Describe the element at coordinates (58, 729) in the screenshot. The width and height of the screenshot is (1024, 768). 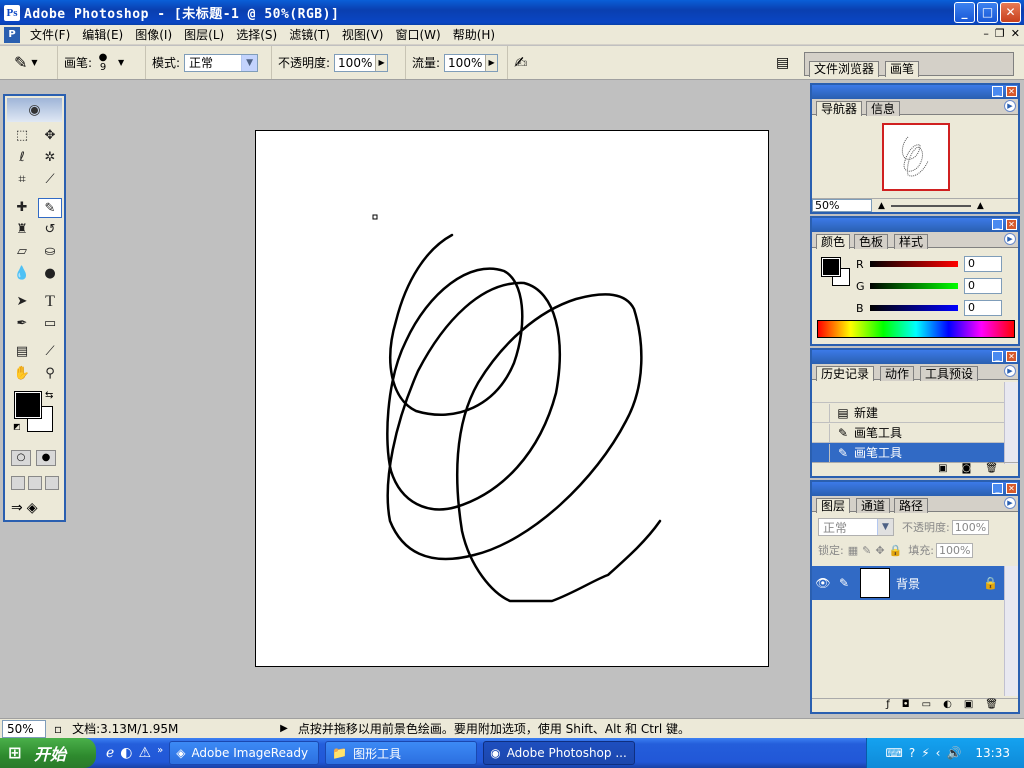
I see `doc-info-icon: ▫` at that location.